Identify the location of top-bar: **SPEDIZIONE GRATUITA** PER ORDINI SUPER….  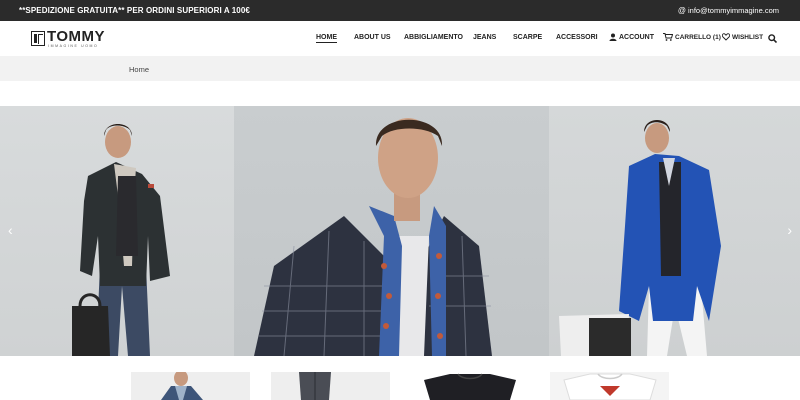
(400, 10).